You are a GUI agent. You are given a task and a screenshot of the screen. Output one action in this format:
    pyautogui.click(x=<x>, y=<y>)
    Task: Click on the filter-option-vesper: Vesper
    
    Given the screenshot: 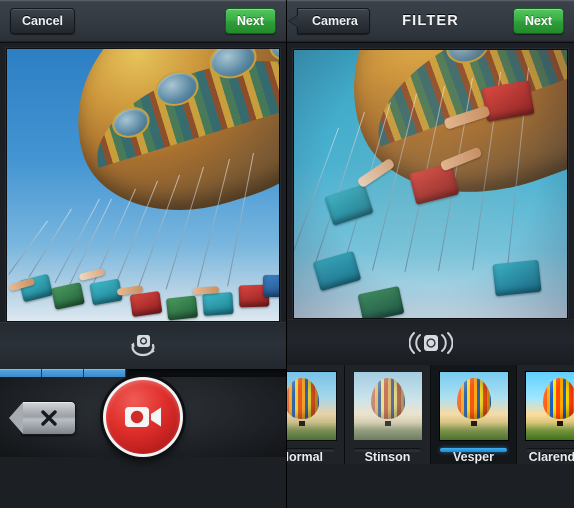 What is the action you would take?
    pyautogui.click(x=474, y=414)
    